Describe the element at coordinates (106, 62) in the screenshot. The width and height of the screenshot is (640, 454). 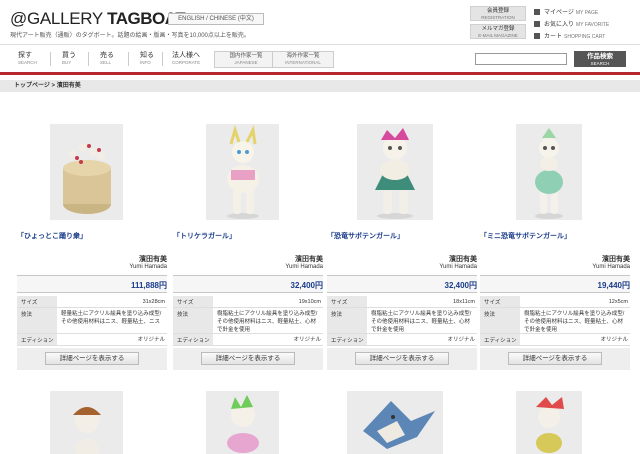
I see `nav-sell-sub: SELL` at that location.